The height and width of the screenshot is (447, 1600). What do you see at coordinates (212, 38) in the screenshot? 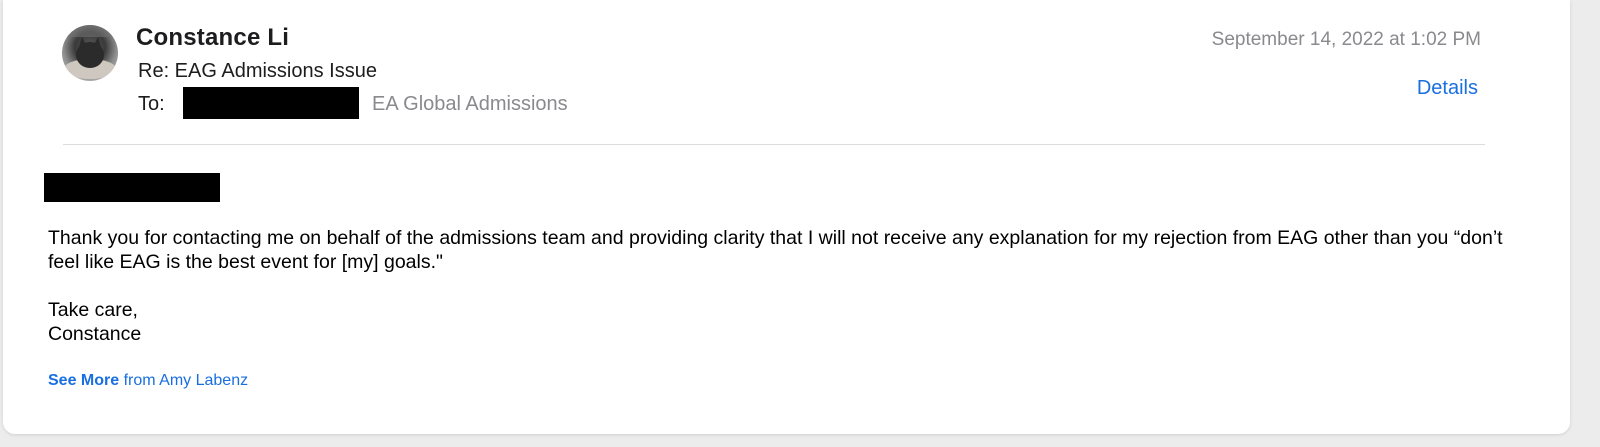
I see `sender-name: Constance Li` at bounding box center [212, 38].